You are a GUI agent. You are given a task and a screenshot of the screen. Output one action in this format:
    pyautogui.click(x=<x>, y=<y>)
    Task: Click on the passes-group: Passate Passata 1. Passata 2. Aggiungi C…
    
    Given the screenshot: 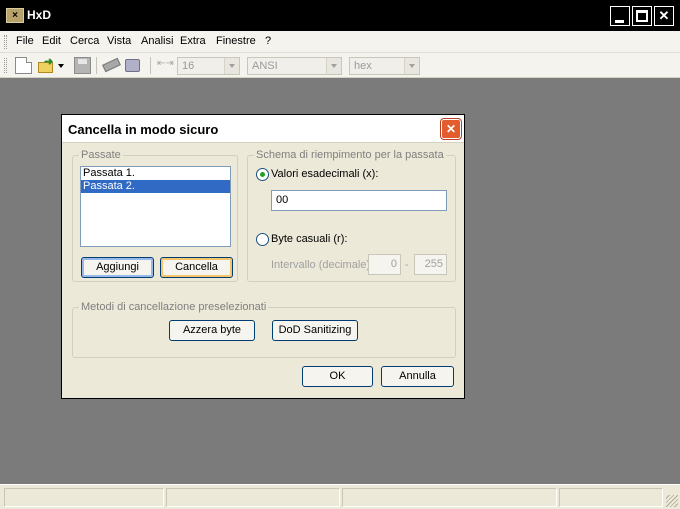 What is the action you would take?
    pyautogui.click(x=155, y=215)
    